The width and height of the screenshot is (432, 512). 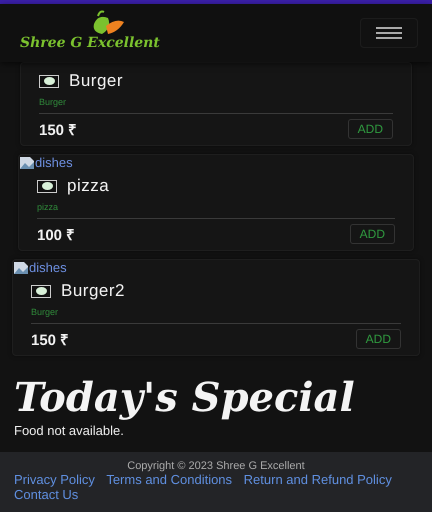 I want to click on logo-icon, so click(x=108, y=22).